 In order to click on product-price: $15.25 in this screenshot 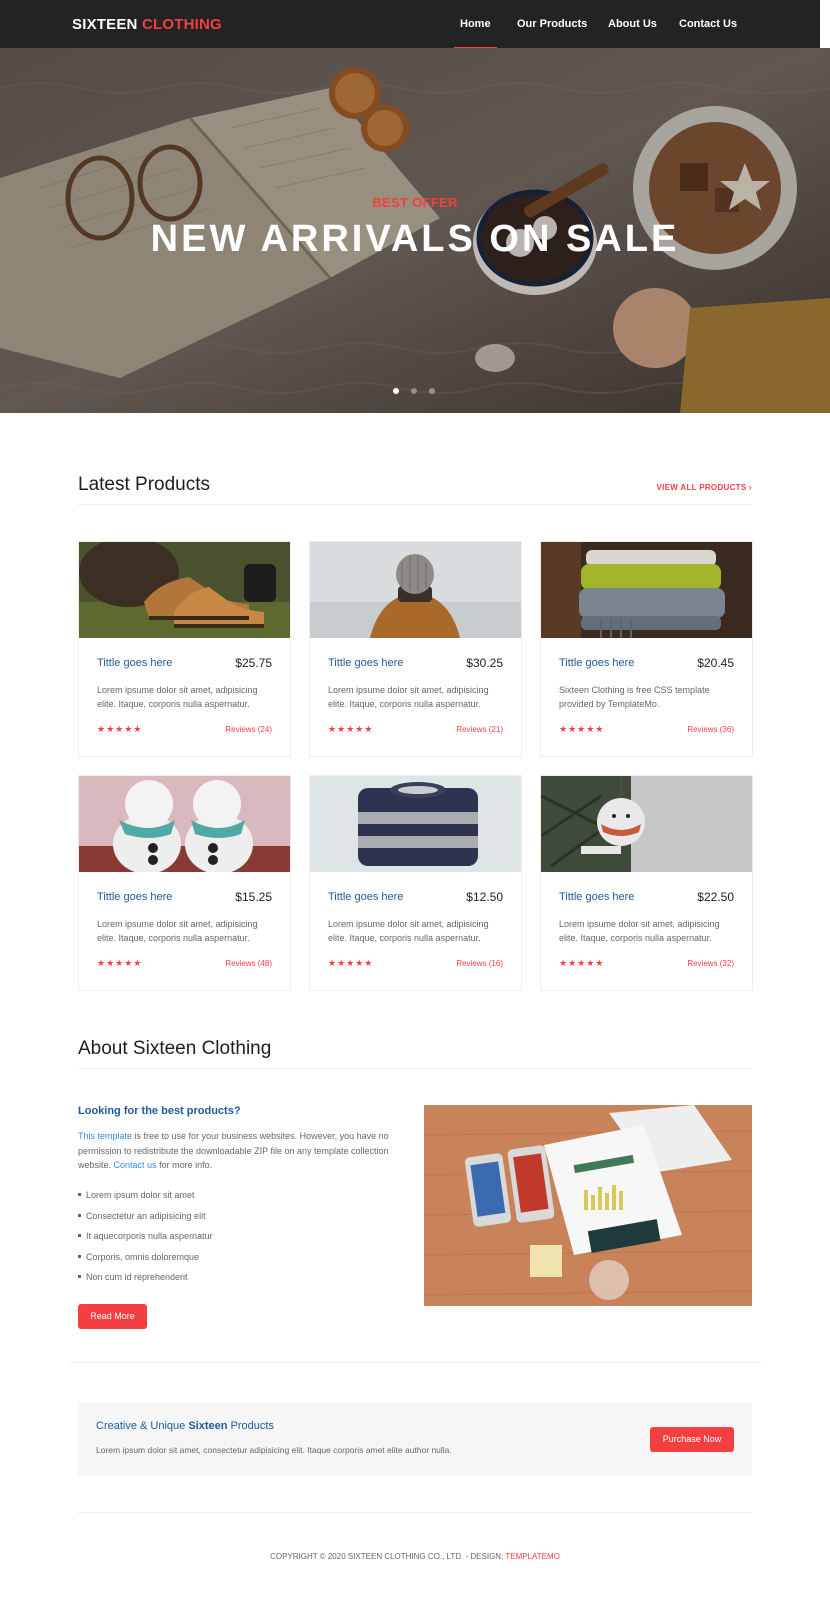, I will do `click(253, 897)`.